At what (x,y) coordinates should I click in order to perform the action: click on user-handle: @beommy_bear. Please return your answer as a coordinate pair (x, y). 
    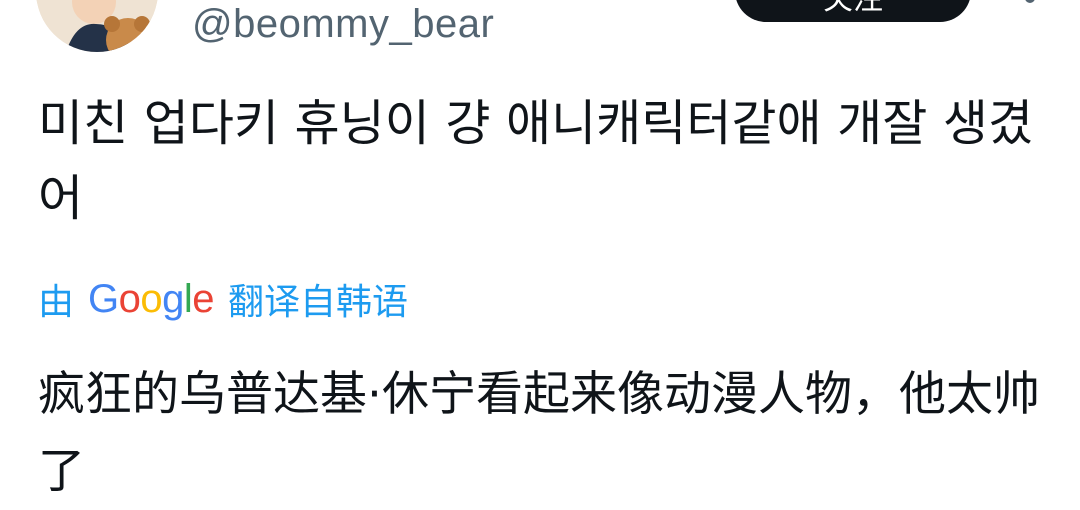
    Looking at the image, I should click on (343, 24).